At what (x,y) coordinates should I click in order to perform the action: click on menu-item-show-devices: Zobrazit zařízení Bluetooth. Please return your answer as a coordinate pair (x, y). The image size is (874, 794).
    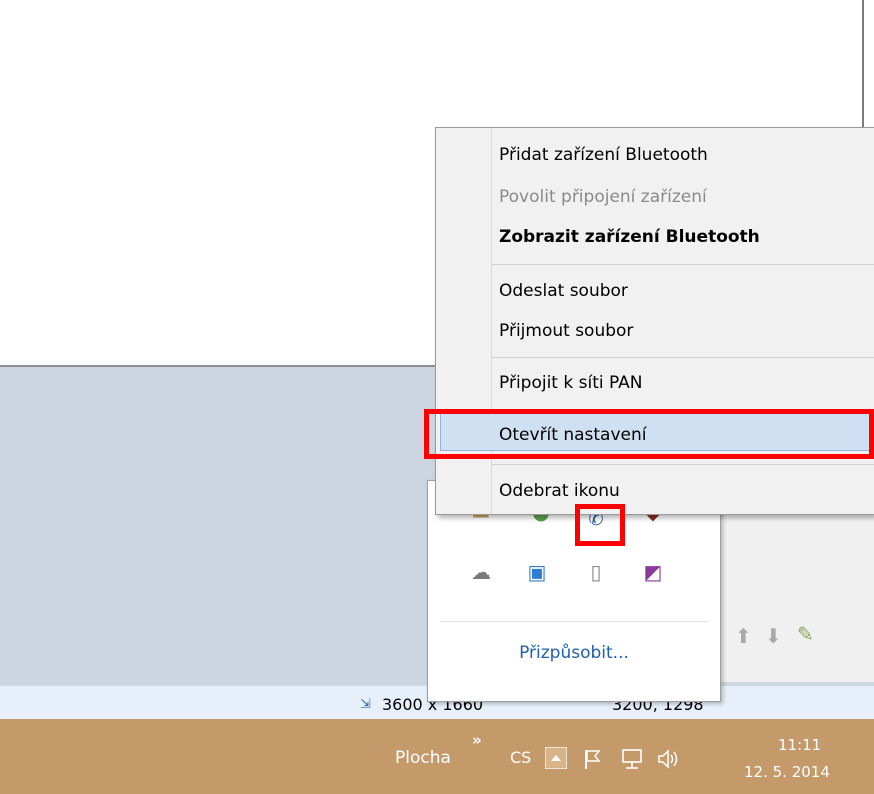
    Looking at the image, I should click on (629, 237).